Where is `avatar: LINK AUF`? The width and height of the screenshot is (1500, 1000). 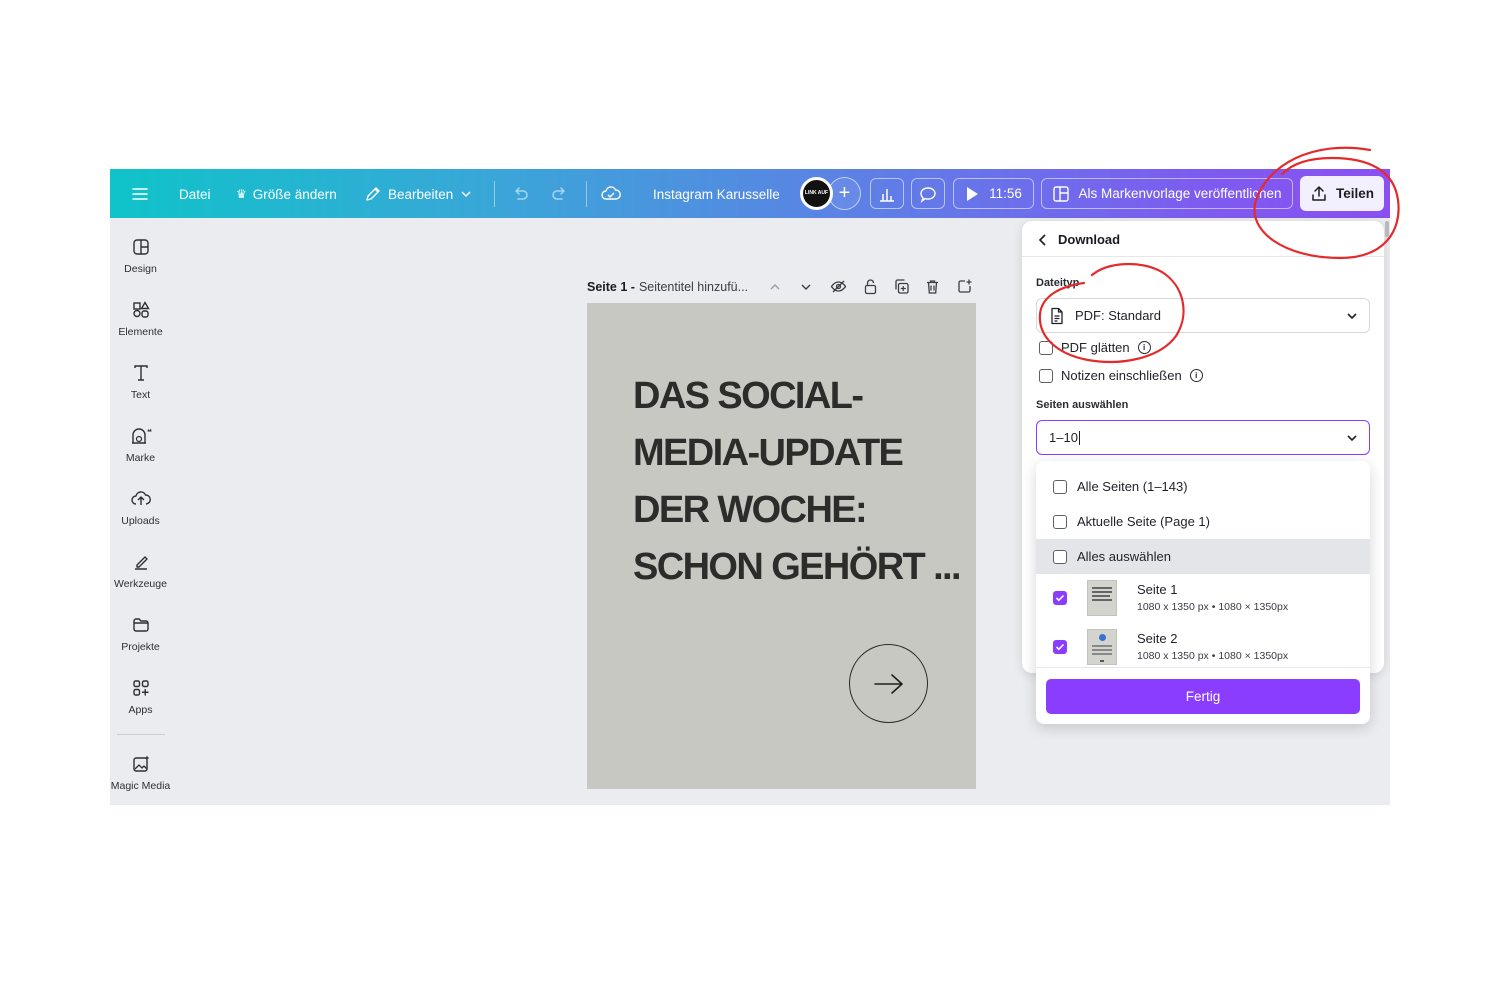
avatar: LINK AUF is located at coordinates (816, 193).